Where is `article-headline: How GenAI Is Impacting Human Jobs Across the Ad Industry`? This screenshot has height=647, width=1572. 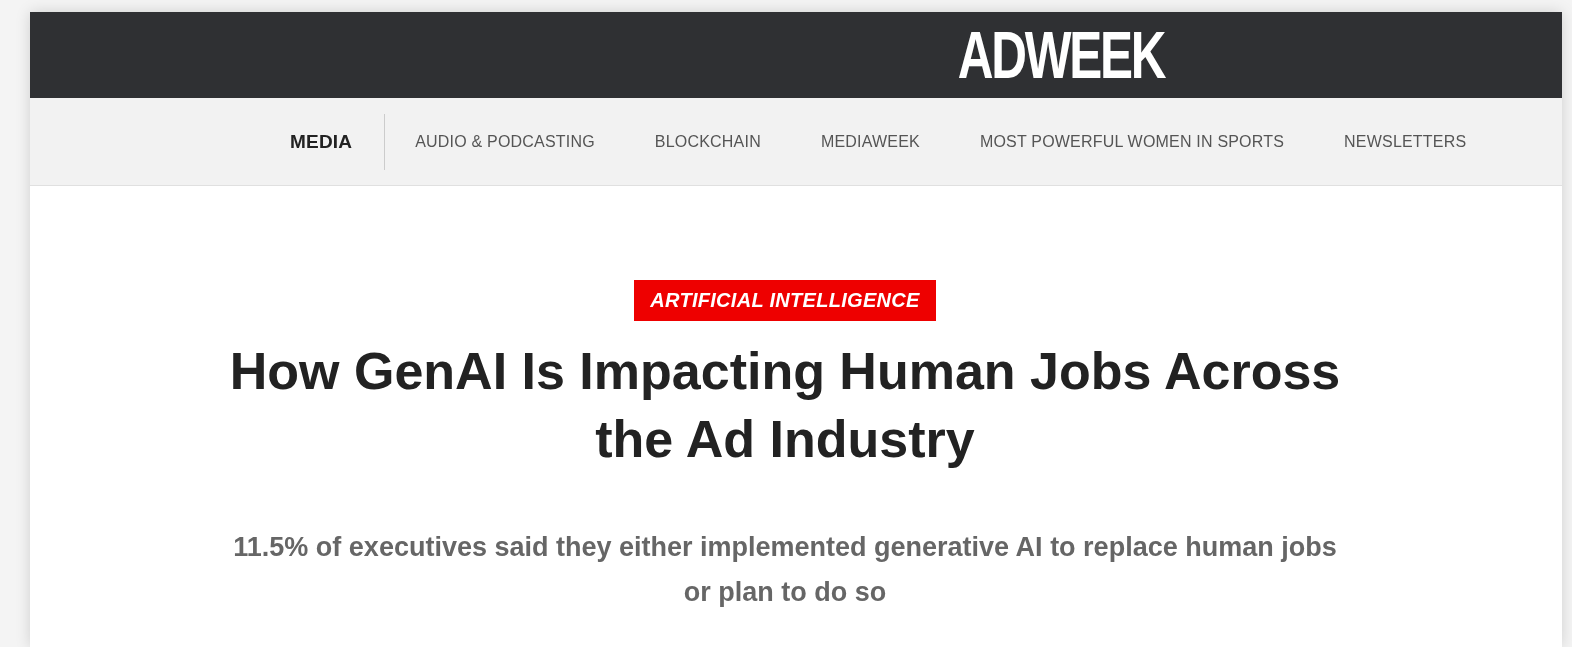
article-headline: How GenAI Is Impacting Human Jobs Across the Ad Industry is located at coordinates (785, 405).